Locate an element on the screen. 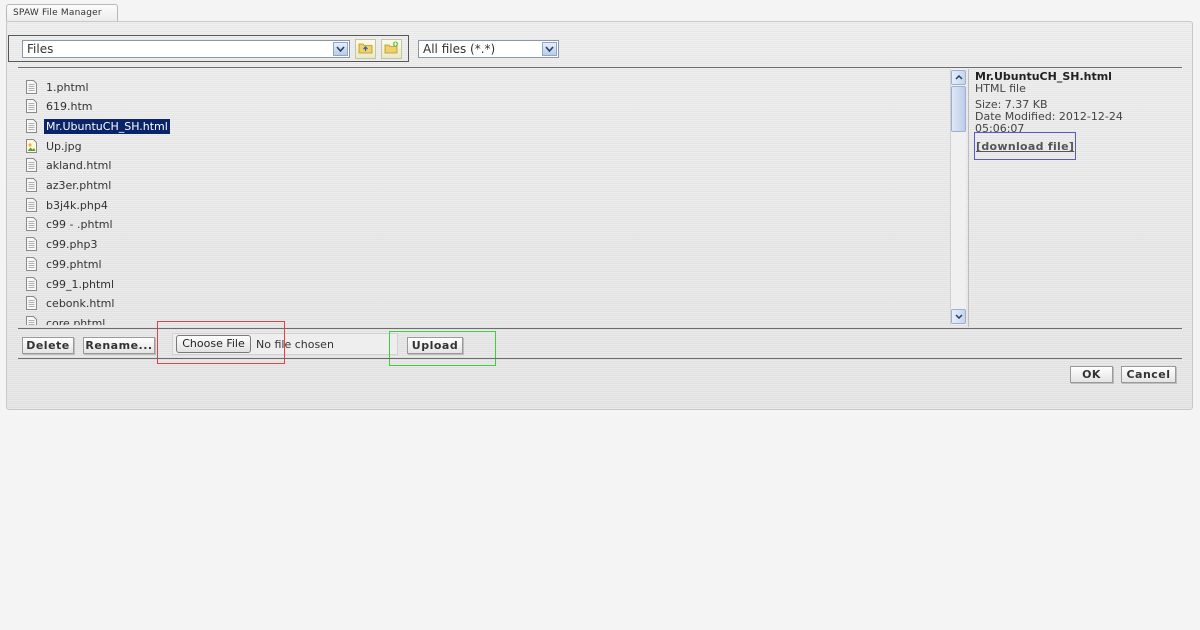 This screenshot has width=1200, height=630. file-name: c99 - .phtml is located at coordinates (79, 225).